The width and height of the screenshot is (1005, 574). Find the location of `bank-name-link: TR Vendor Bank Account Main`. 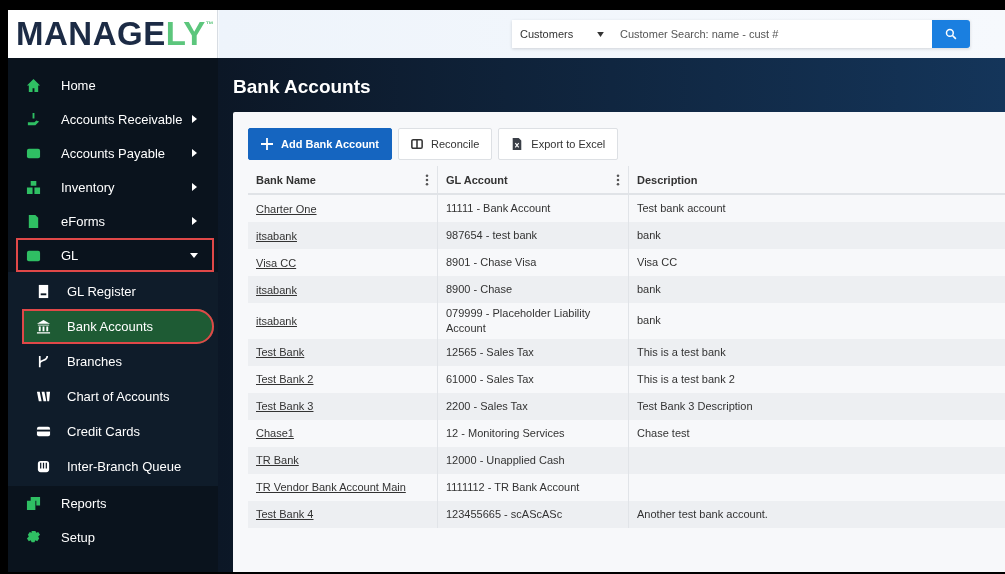

bank-name-link: TR Vendor Bank Account Main is located at coordinates (331, 487).